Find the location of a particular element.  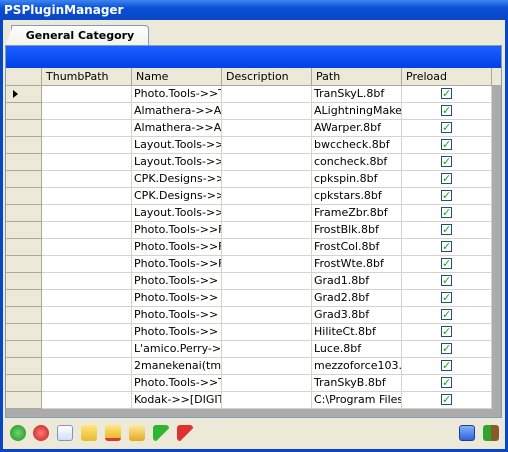

cell-path: C:\Program Files is located at coordinates (357, 400).